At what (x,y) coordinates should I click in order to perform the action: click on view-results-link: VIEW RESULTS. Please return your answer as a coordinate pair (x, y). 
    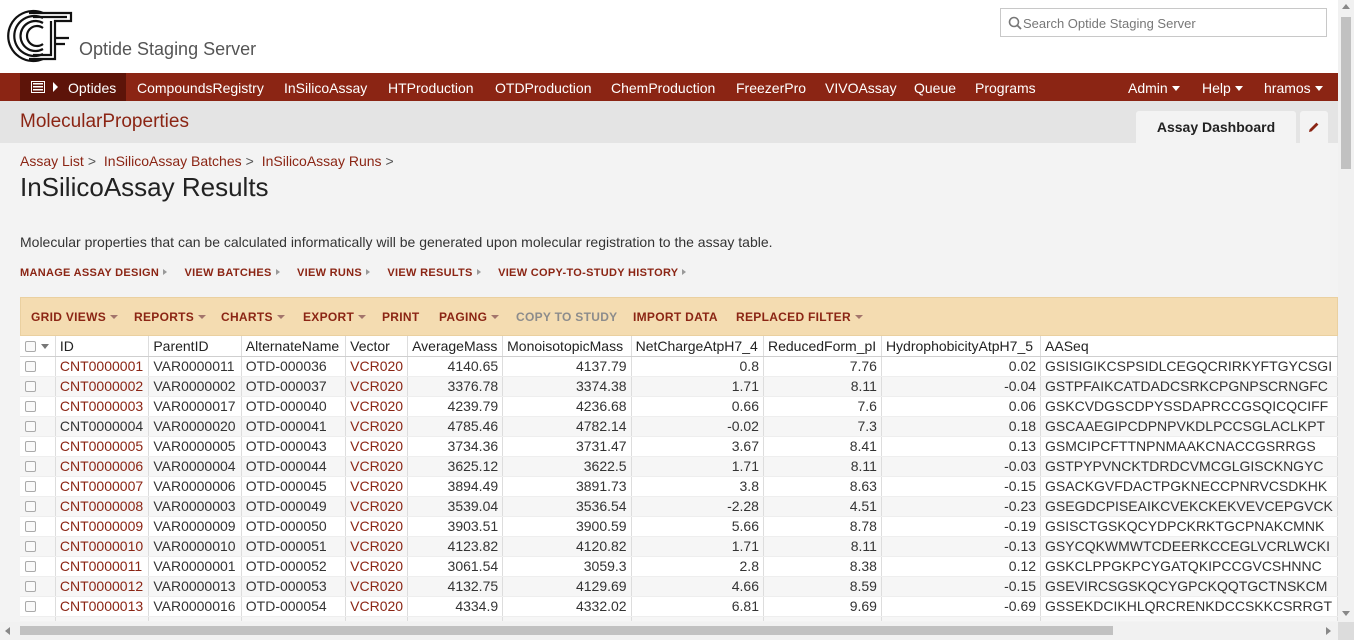
    Looking at the image, I should click on (434, 273).